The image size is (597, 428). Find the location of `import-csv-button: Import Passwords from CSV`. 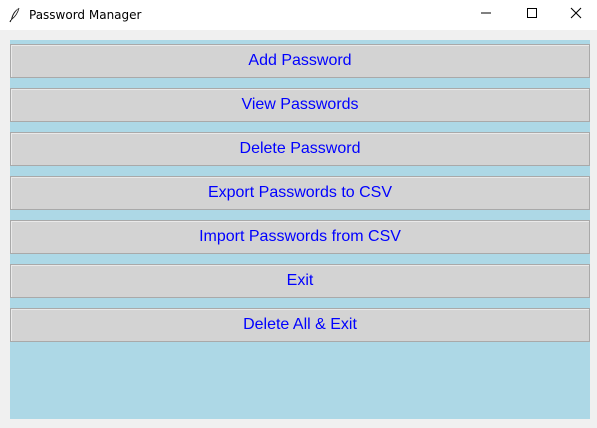

import-csv-button: Import Passwords from CSV is located at coordinates (300, 237).